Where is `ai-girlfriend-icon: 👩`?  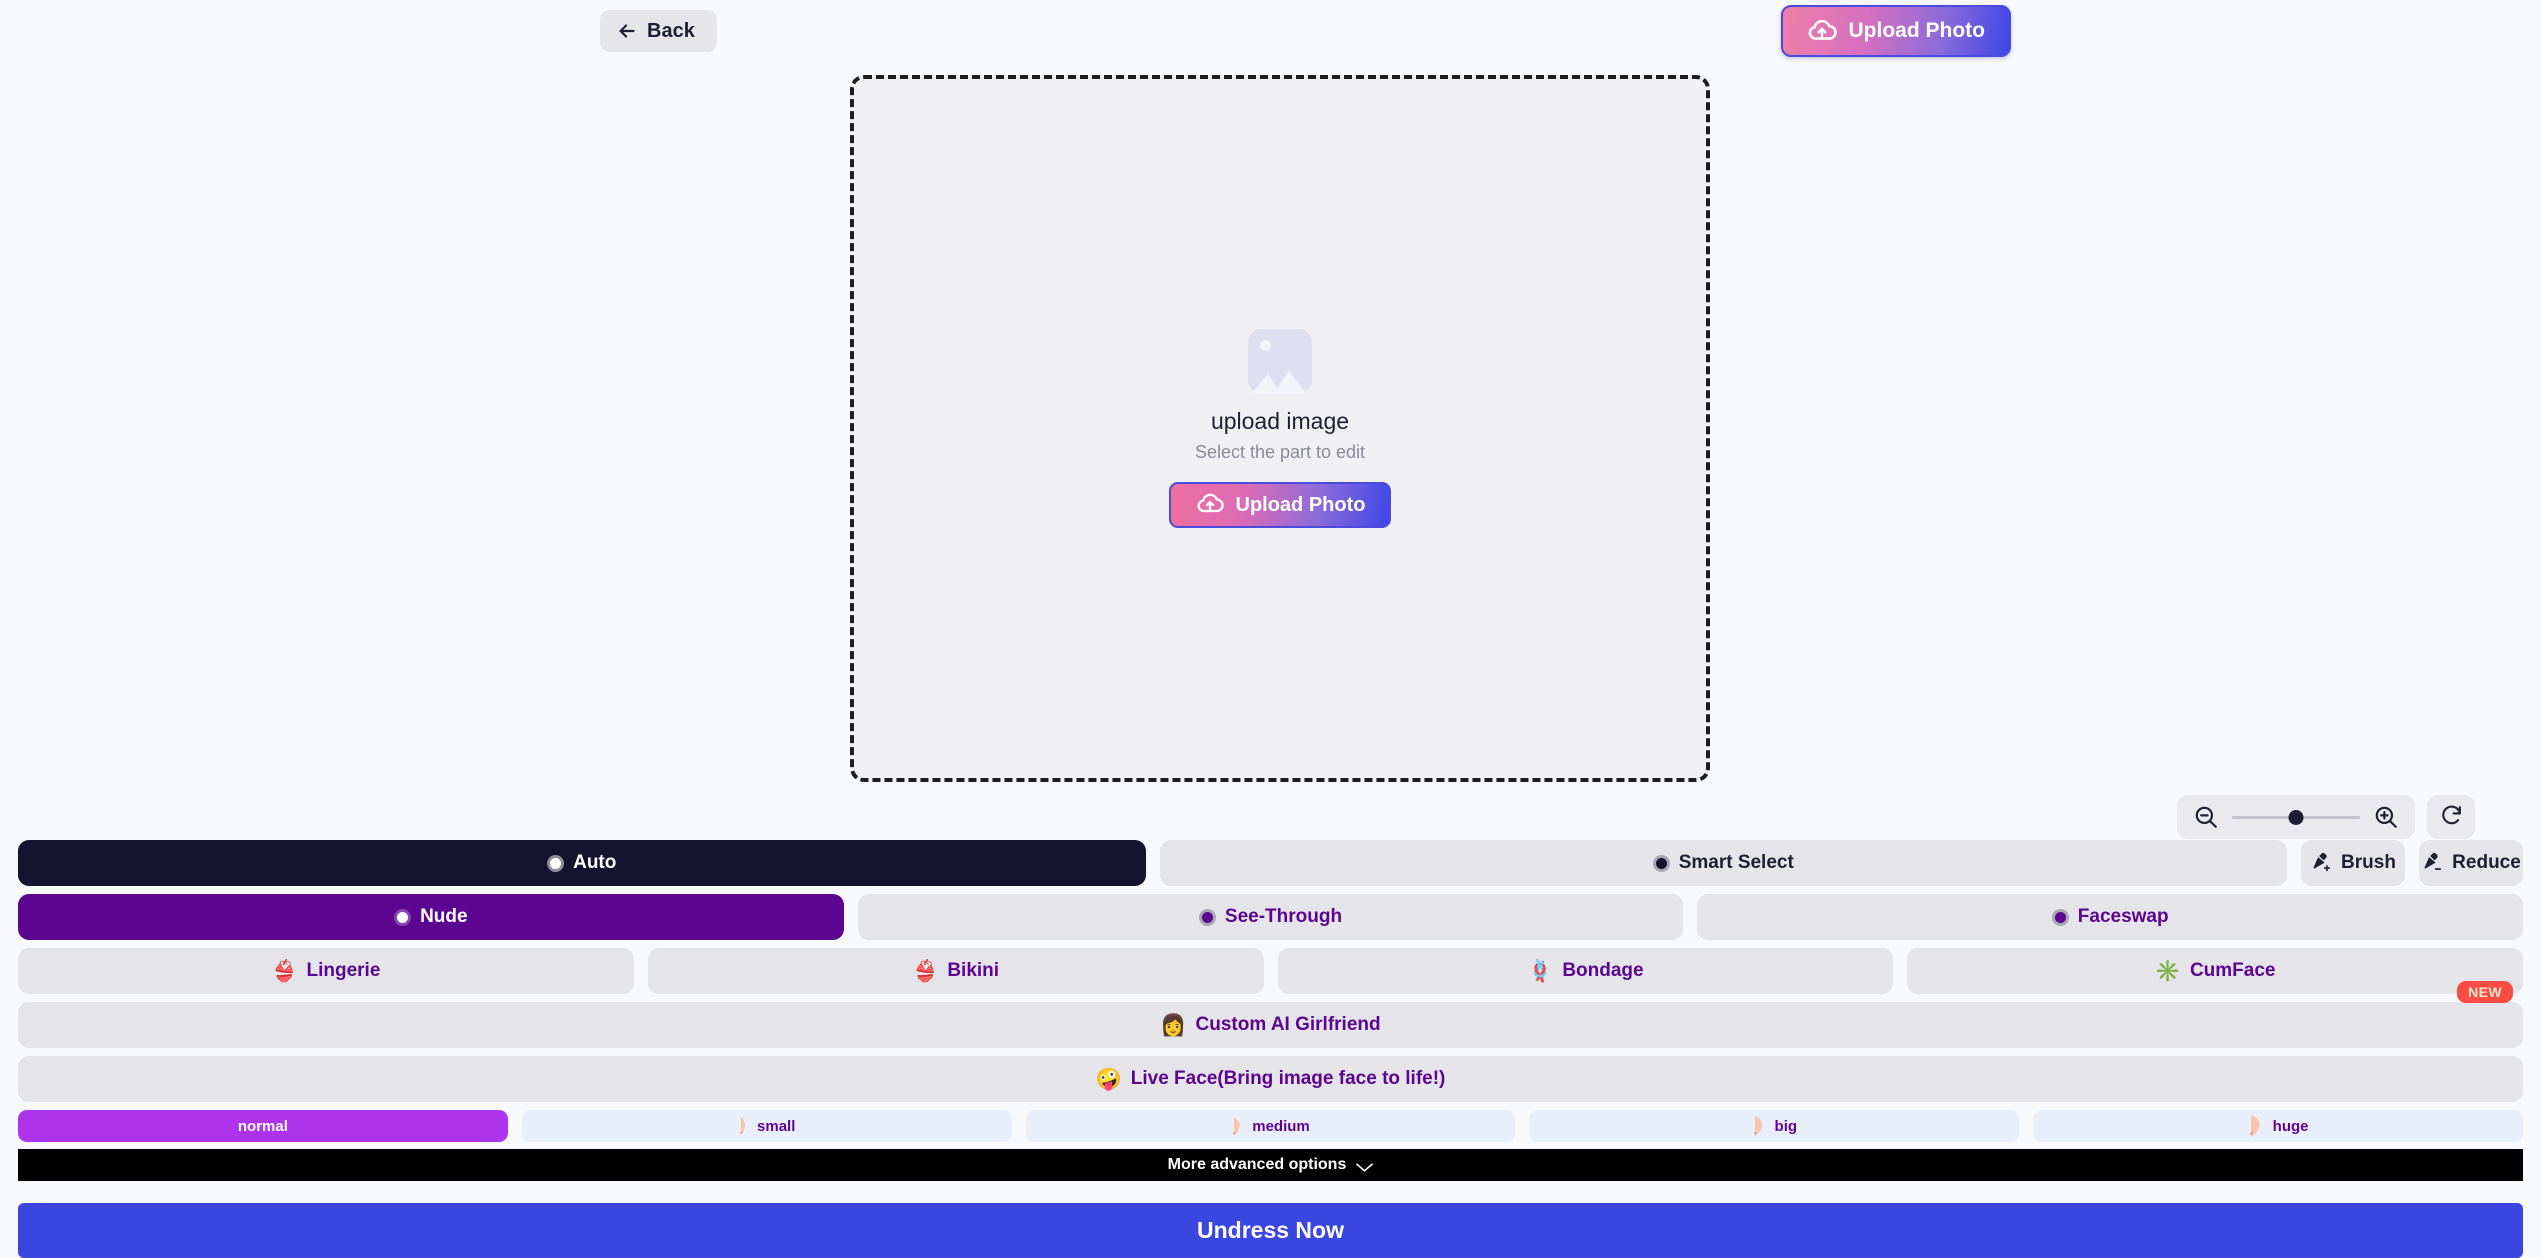 ai-girlfriend-icon: 👩 is located at coordinates (1173, 1025).